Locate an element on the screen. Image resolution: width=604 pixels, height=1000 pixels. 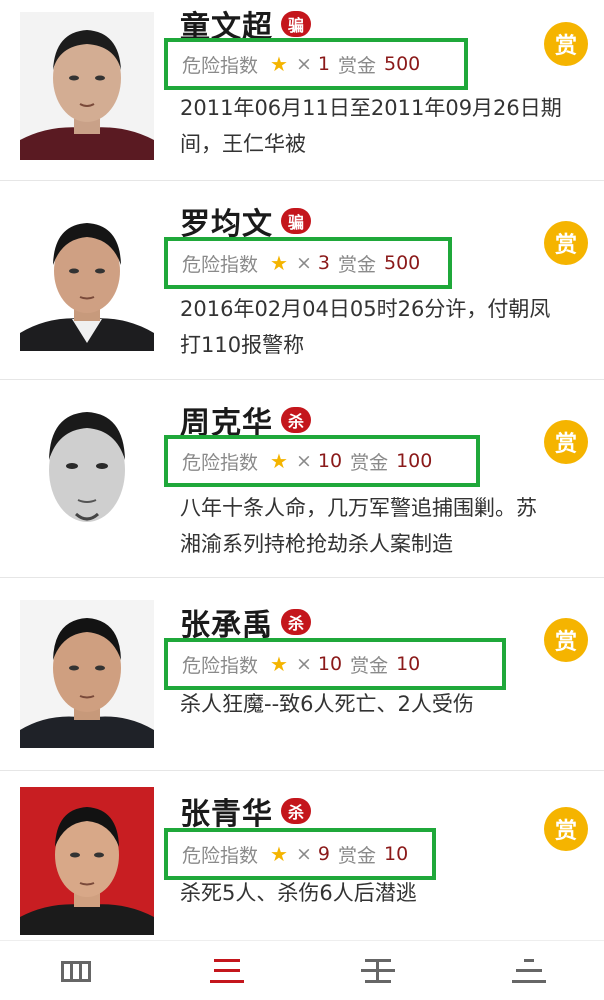
case-description: 八年十条人命，几万军警追捕围剿。苏 湘渝系列持枪抢劫杀人案制造 is located at coordinates (390, 526).